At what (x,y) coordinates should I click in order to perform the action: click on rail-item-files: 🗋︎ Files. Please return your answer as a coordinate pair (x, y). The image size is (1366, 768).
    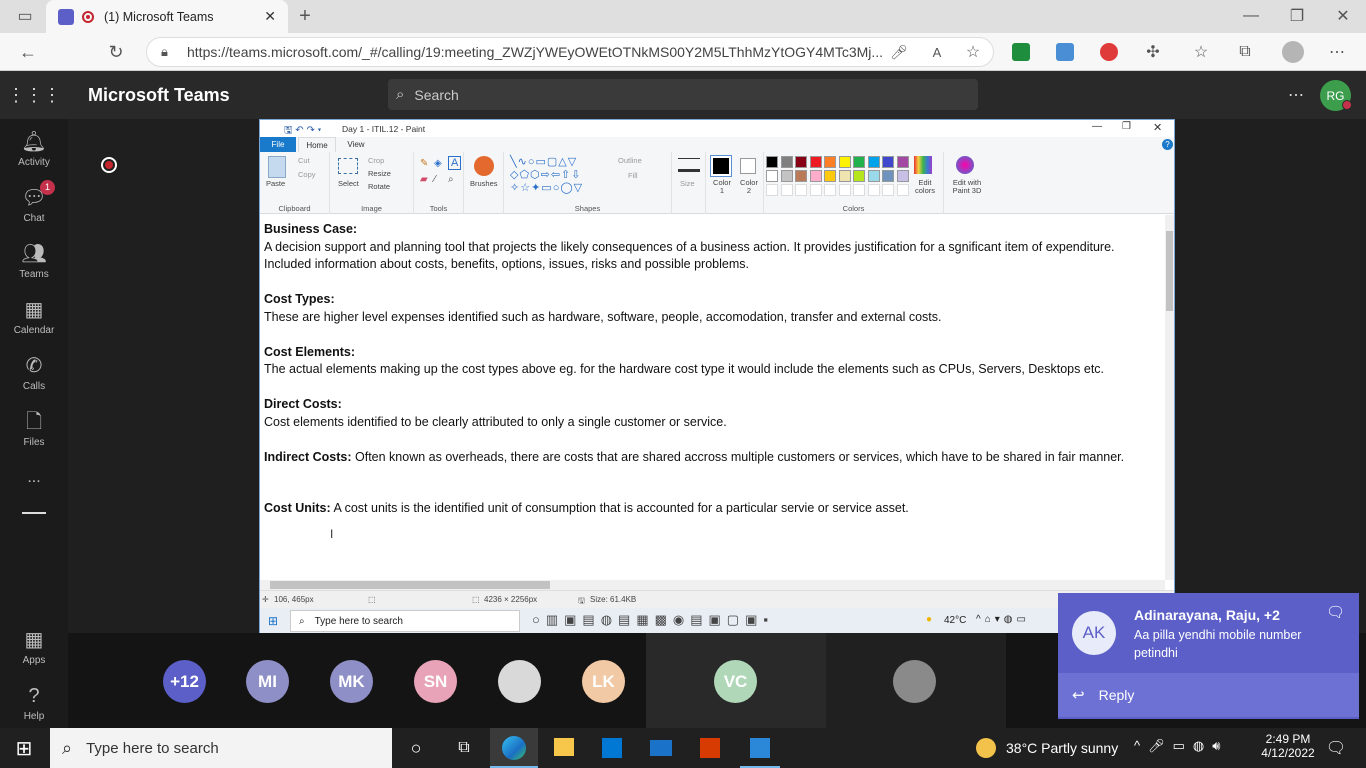
    Looking at the image, I should click on (34, 435).